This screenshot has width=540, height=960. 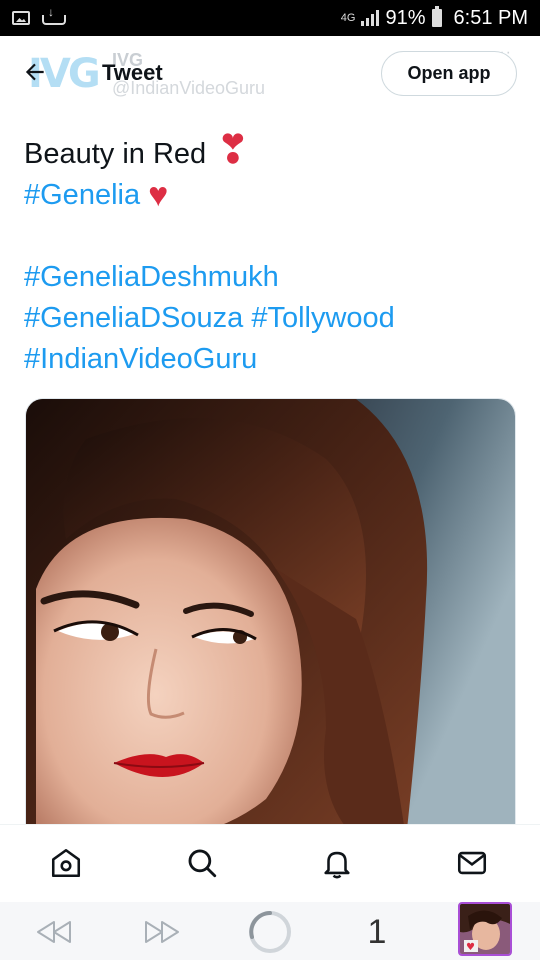 I want to click on messages-icon, so click(x=472, y=863).